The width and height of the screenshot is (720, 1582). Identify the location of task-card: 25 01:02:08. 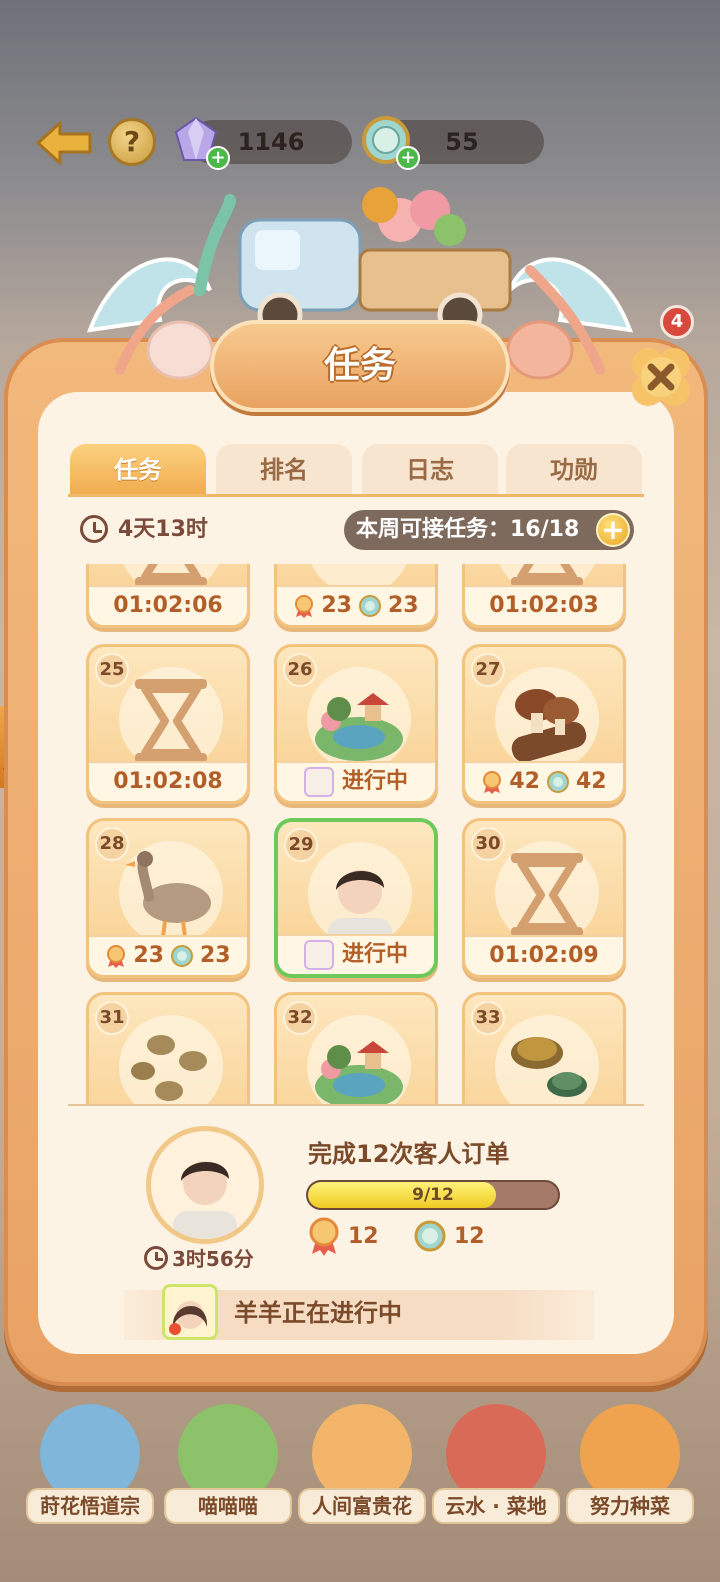
(168, 724).